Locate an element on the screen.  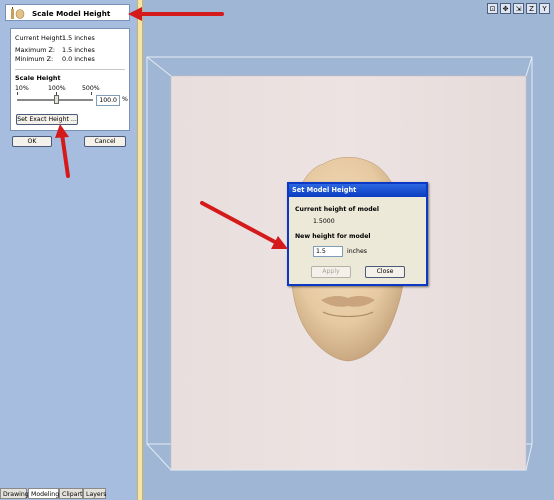
ok-button: OK is located at coordinates (32, 141).